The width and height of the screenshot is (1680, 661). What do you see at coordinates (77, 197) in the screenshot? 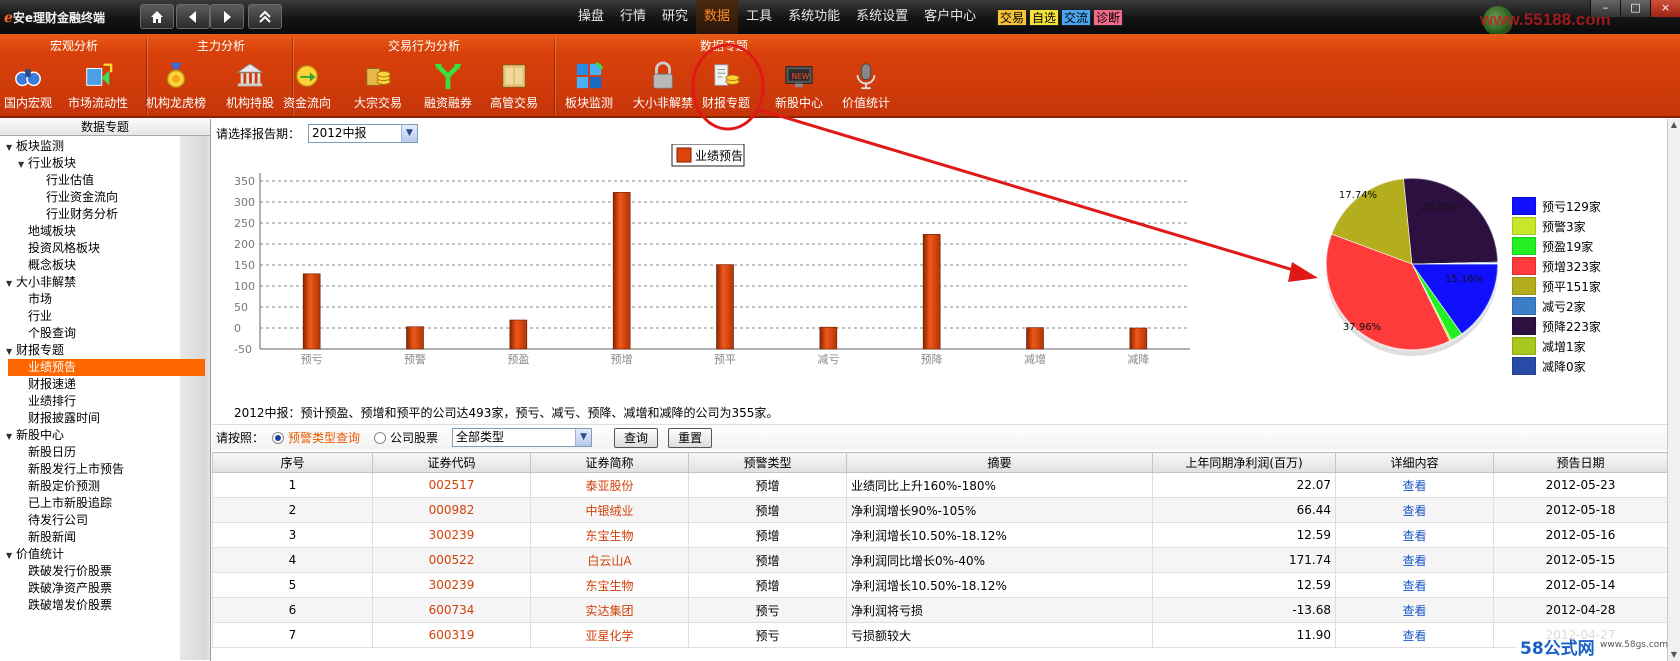
I see `tree-item-3: 行业资金流向` at bounding box center [77, 197].